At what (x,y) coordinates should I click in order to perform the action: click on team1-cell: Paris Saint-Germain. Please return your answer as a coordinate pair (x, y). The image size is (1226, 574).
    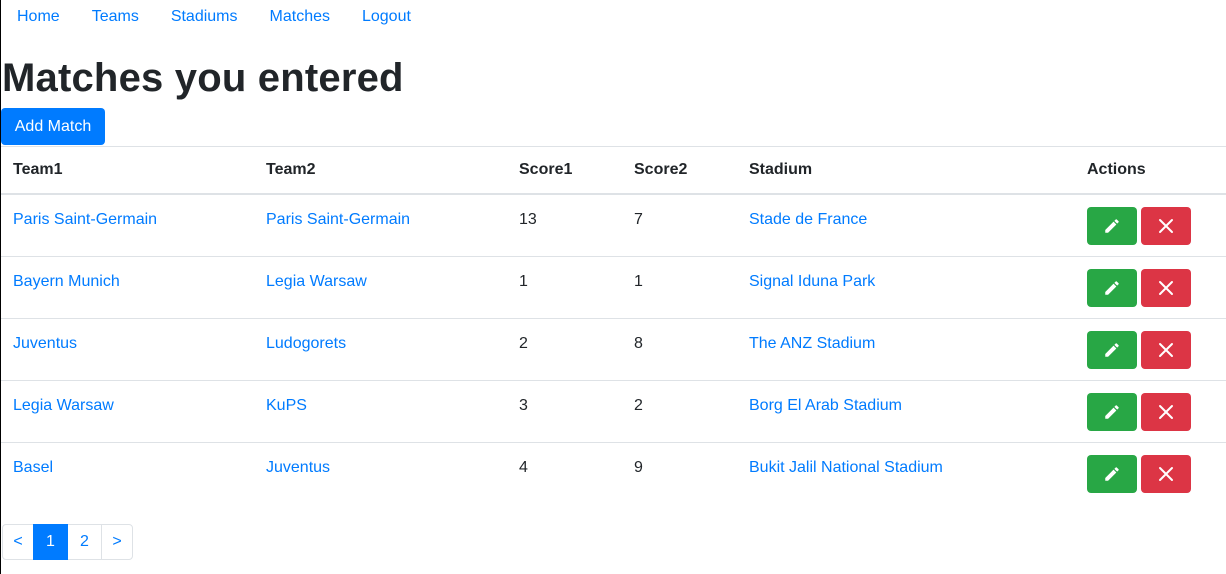
    Looking at the image, I should click on (127, 224).